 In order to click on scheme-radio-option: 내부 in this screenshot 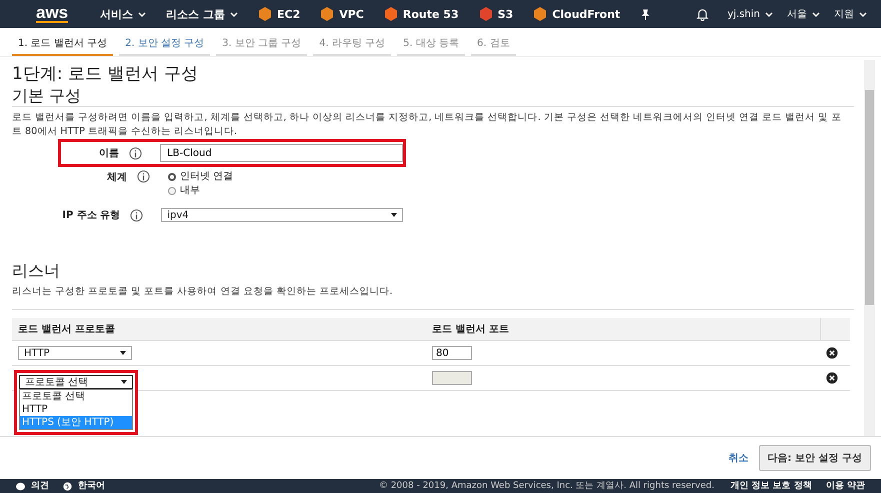, I will do `click(201, 191)`.